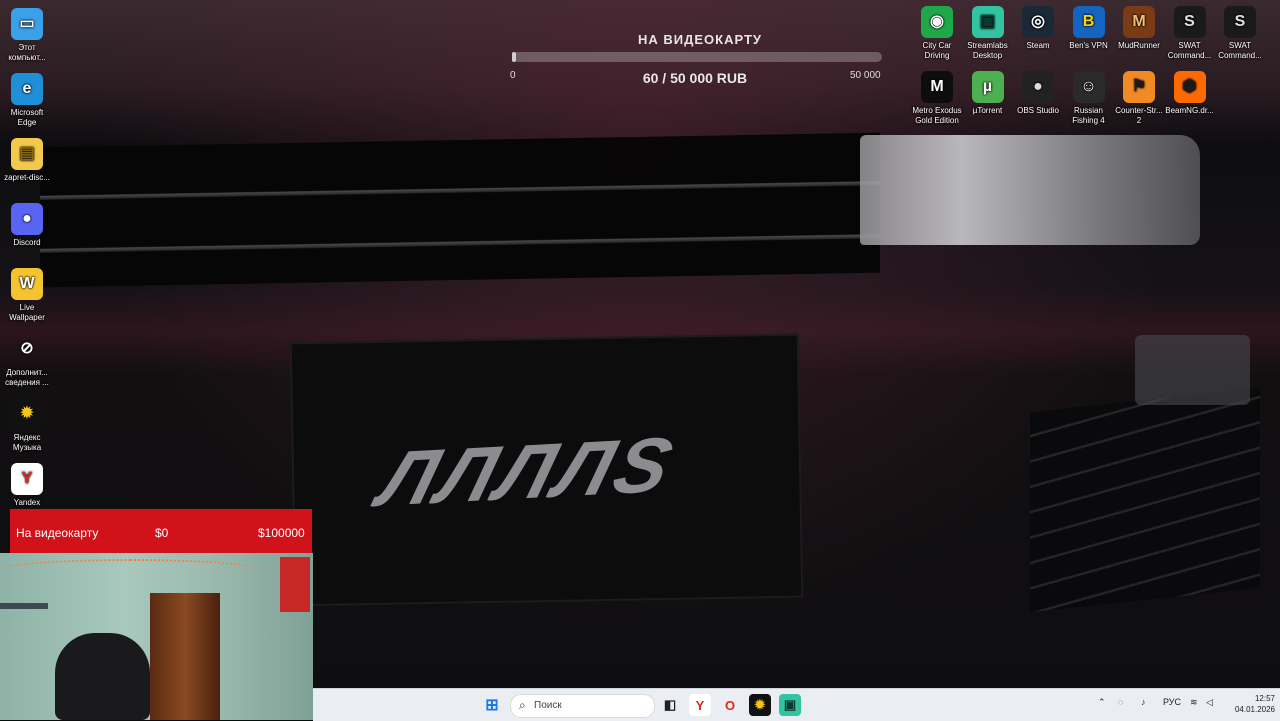  I want to click on desktop-shortcut-label: Counter-Str... 2, so click(1139, 115).